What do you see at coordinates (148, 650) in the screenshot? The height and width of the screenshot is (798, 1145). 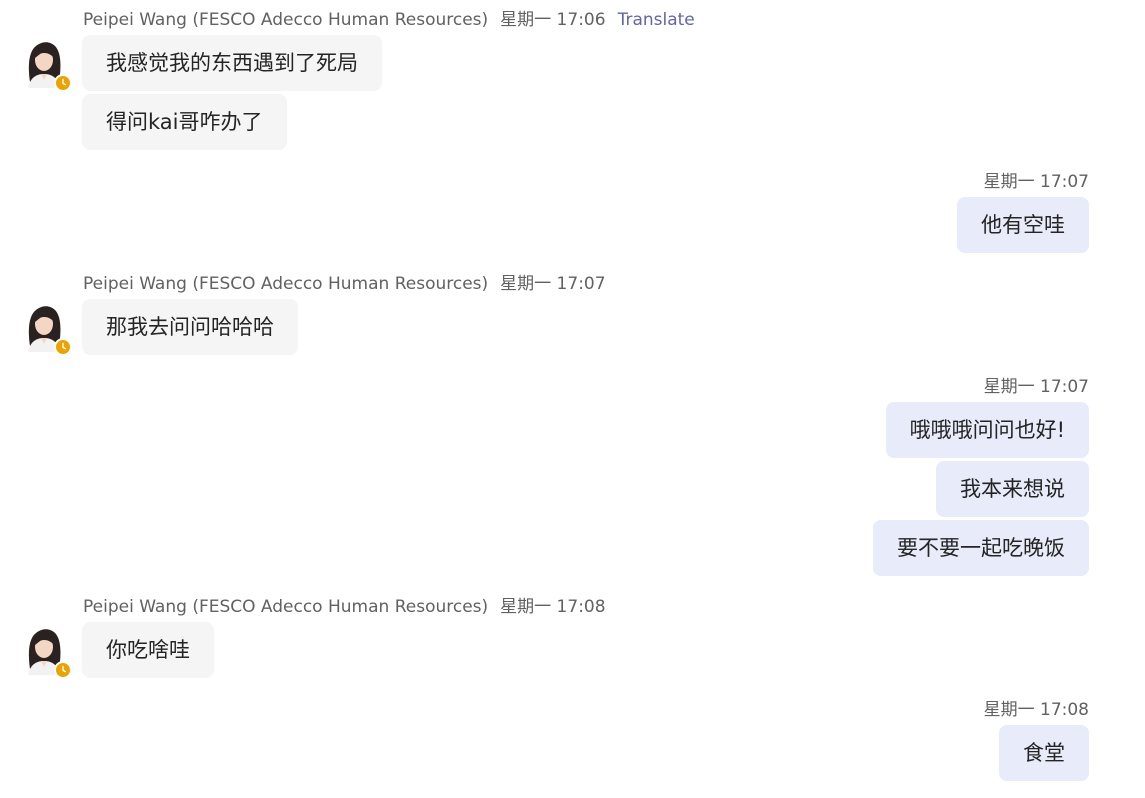 I see `incoming-message: 你吃啥哇` at bounding box center [148, 650].